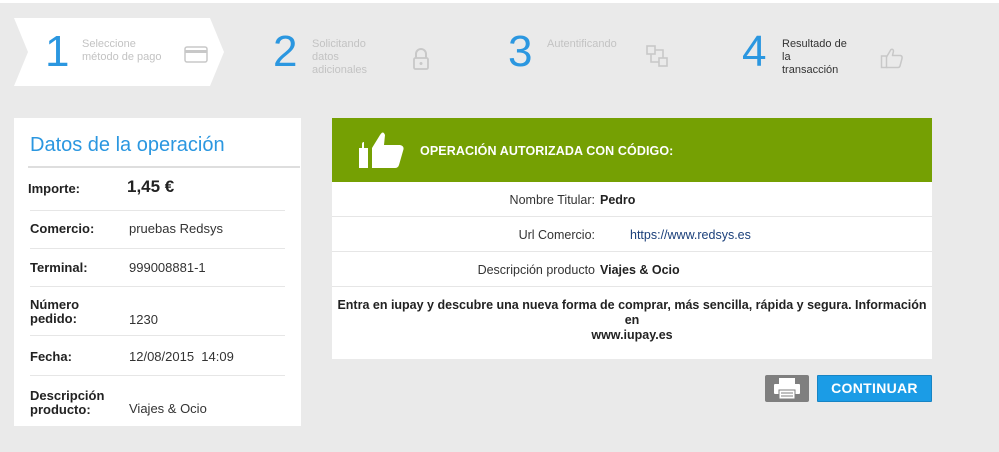 Image resolution: width=999 pixels, height=452 pixels. What do you see at coordinates (357, 57) in the screenshot?
I see `step-label: Solicitando datos adicionales` at bounding box center [357, 57].